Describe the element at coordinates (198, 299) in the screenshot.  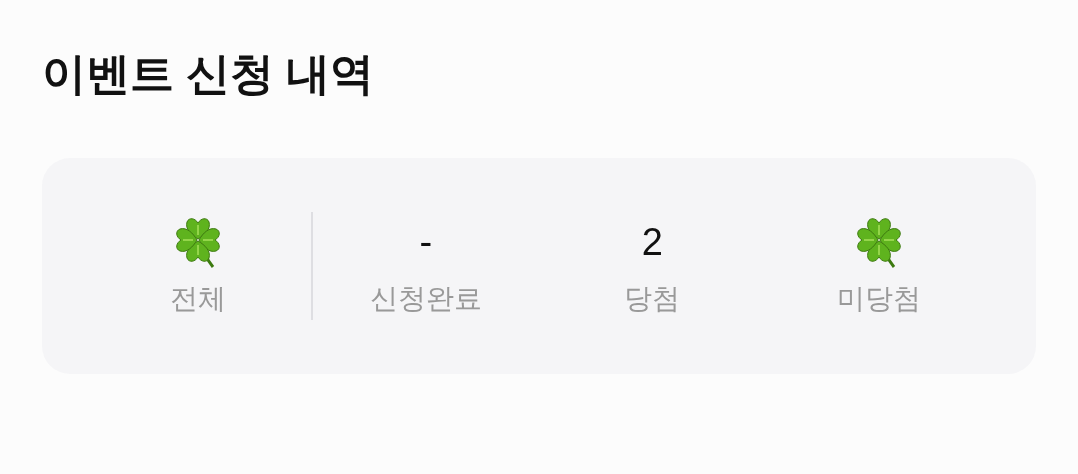
I see `stat-label: 전체` at that location.